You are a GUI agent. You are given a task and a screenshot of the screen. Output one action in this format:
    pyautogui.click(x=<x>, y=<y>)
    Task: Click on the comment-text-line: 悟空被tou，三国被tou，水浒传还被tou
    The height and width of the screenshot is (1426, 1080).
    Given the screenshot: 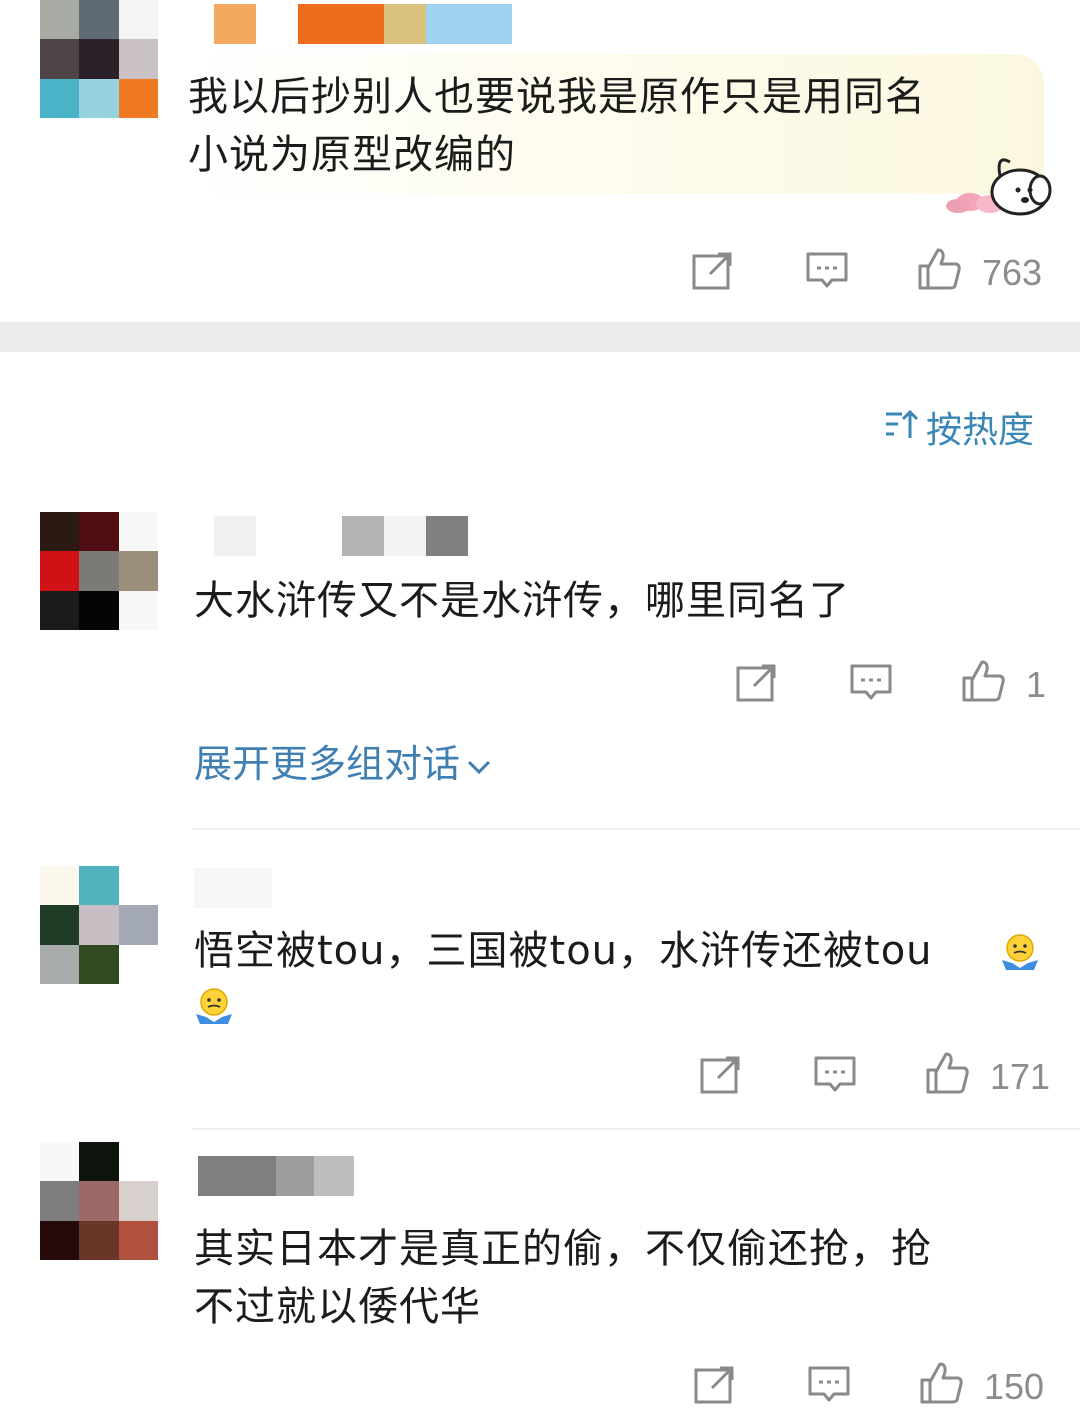 What is the action you would take?
    pyautogui.click(x=563, y=951)
    